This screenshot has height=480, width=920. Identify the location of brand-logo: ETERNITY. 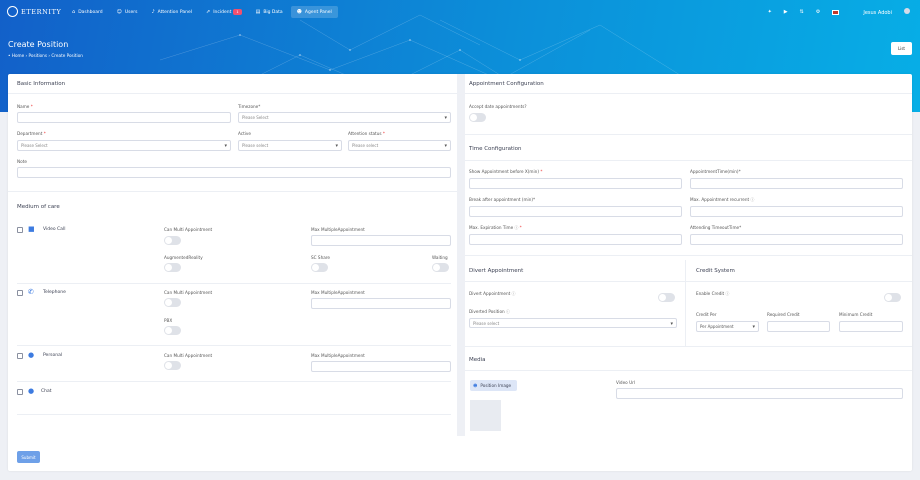
(34, 11).